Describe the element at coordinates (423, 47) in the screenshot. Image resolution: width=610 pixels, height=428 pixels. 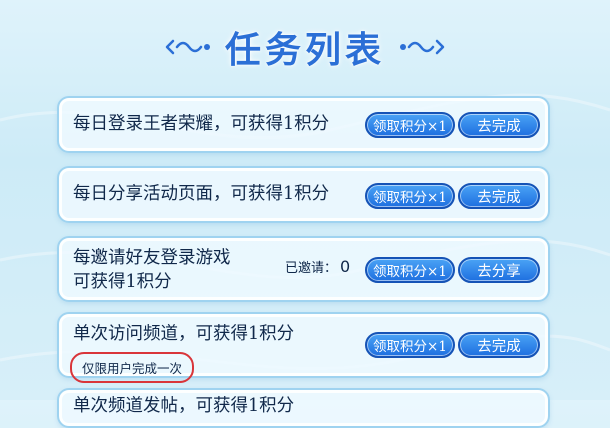
I see `ornament-right-icon` at that location.